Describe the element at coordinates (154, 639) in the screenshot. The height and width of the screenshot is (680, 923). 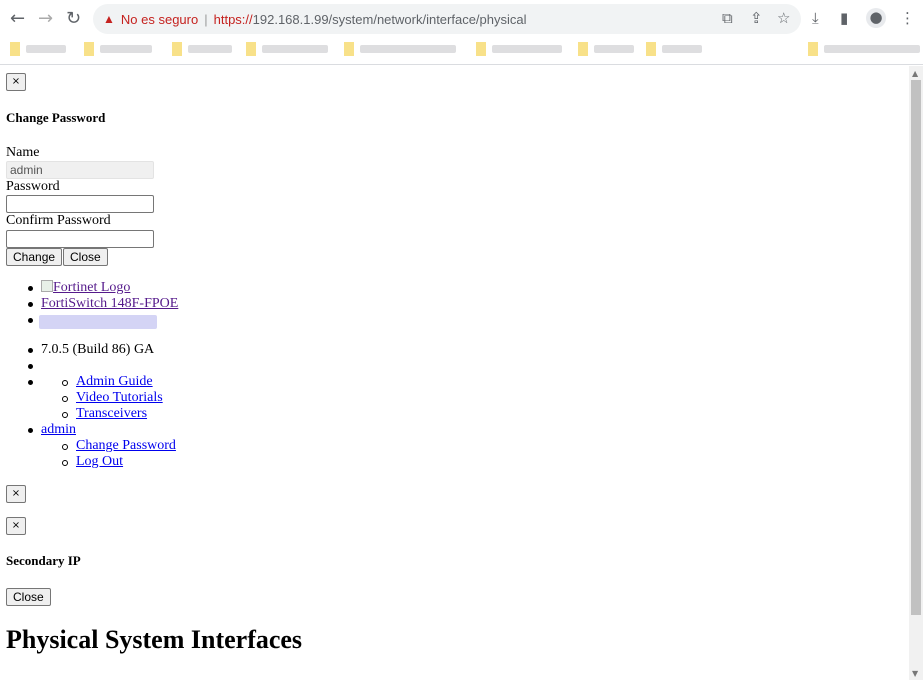
I see `page-title: Physical System Interfaces` at that location.